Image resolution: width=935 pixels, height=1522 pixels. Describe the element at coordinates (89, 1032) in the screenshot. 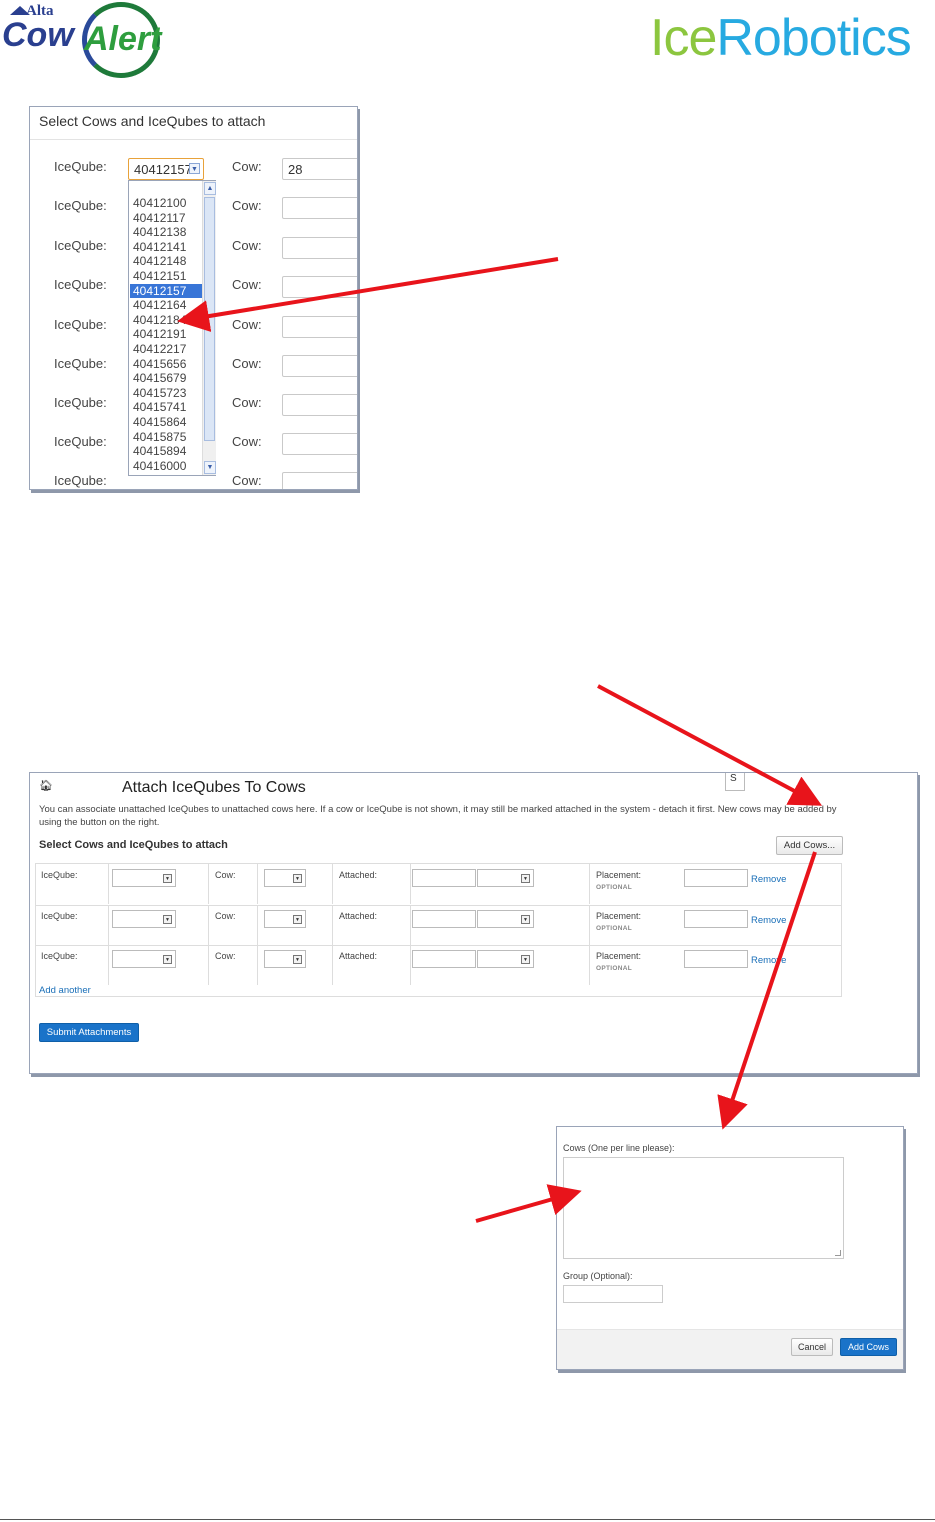

I see `submit-attachments-button: Submit Attachments` at that location.